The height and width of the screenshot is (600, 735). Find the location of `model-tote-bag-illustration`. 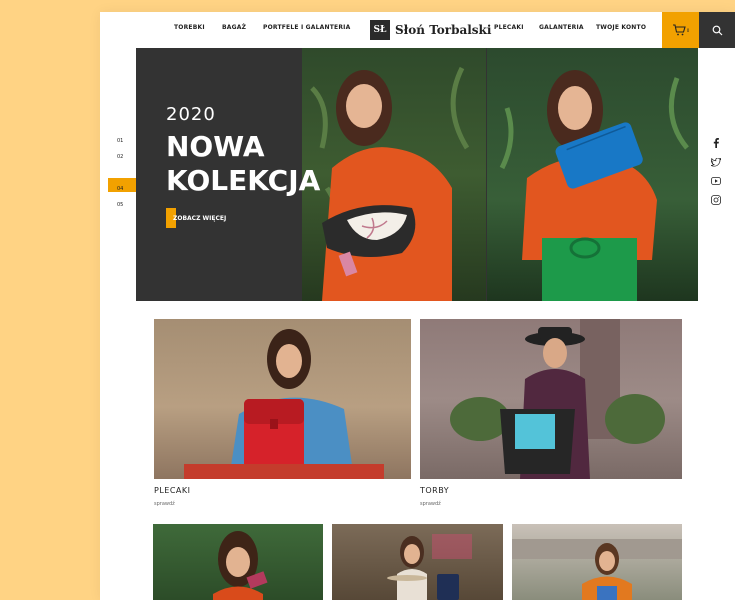

model-tote-bag-illustration is located at coordinates (557, 399).